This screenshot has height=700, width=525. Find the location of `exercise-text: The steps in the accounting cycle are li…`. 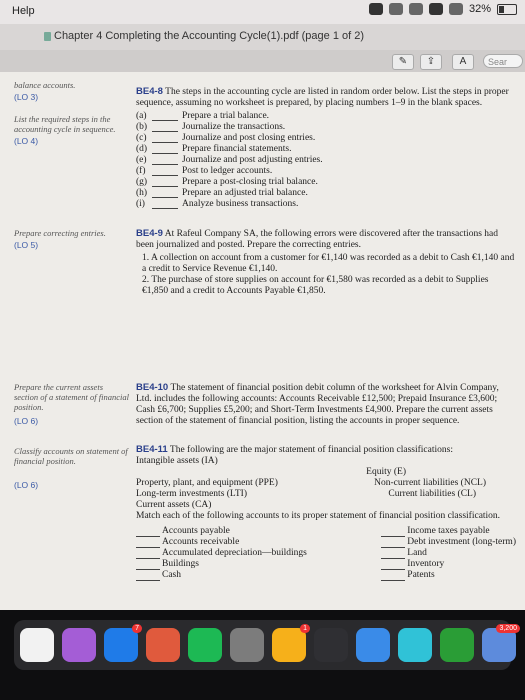

exercise-text: The steps in the accounting cycle are li… is located at coordinates (322, 97).